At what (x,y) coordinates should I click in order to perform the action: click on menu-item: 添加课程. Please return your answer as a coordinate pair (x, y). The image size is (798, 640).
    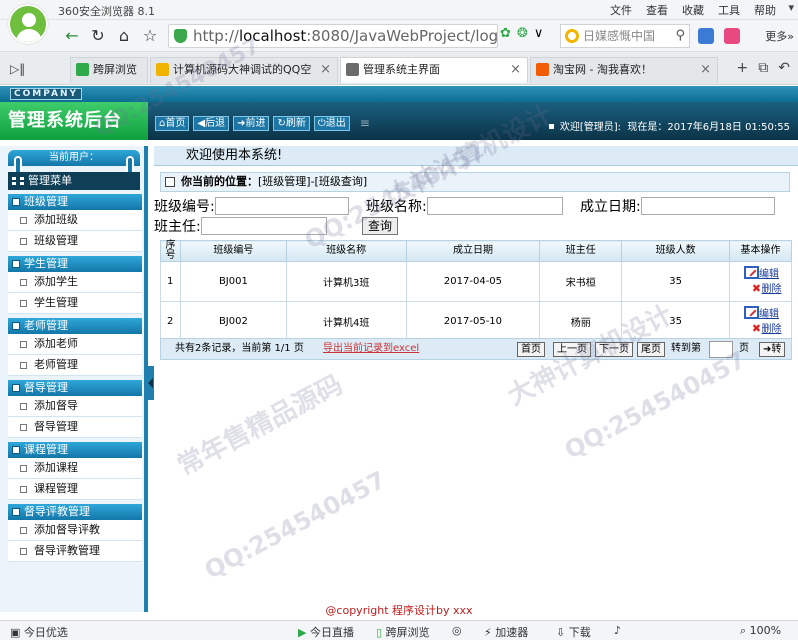
    Looking at the image, I should click on (75, 468).